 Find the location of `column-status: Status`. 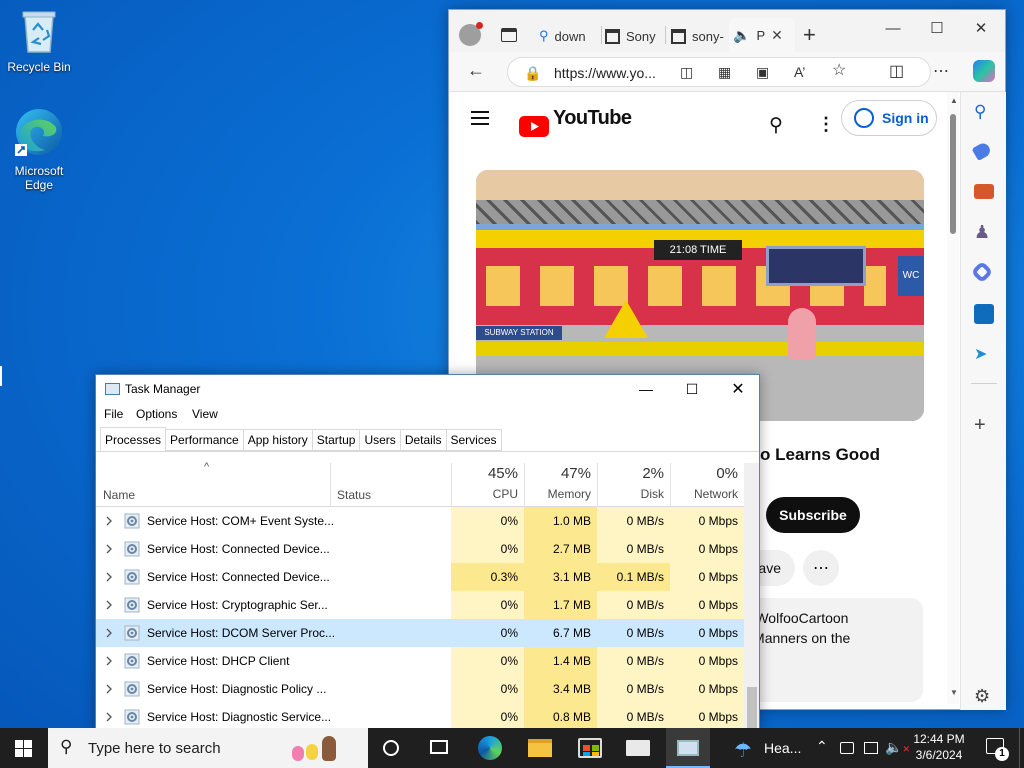

column-status: Status is located at coordinates (390, 485).